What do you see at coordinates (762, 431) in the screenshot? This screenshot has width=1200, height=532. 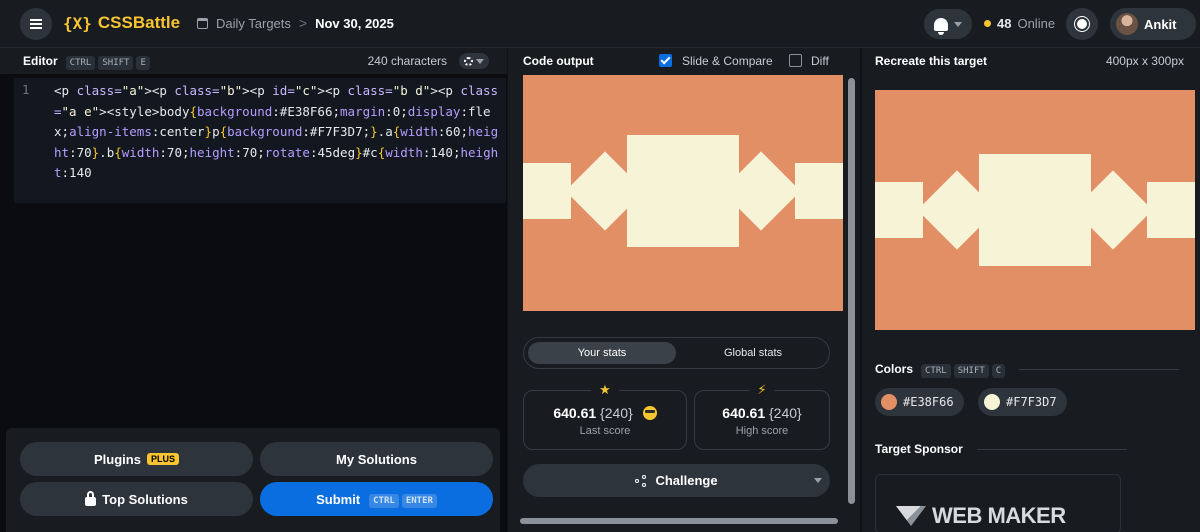 I see `high-score-label: High score` at bounding box center [762, 431].